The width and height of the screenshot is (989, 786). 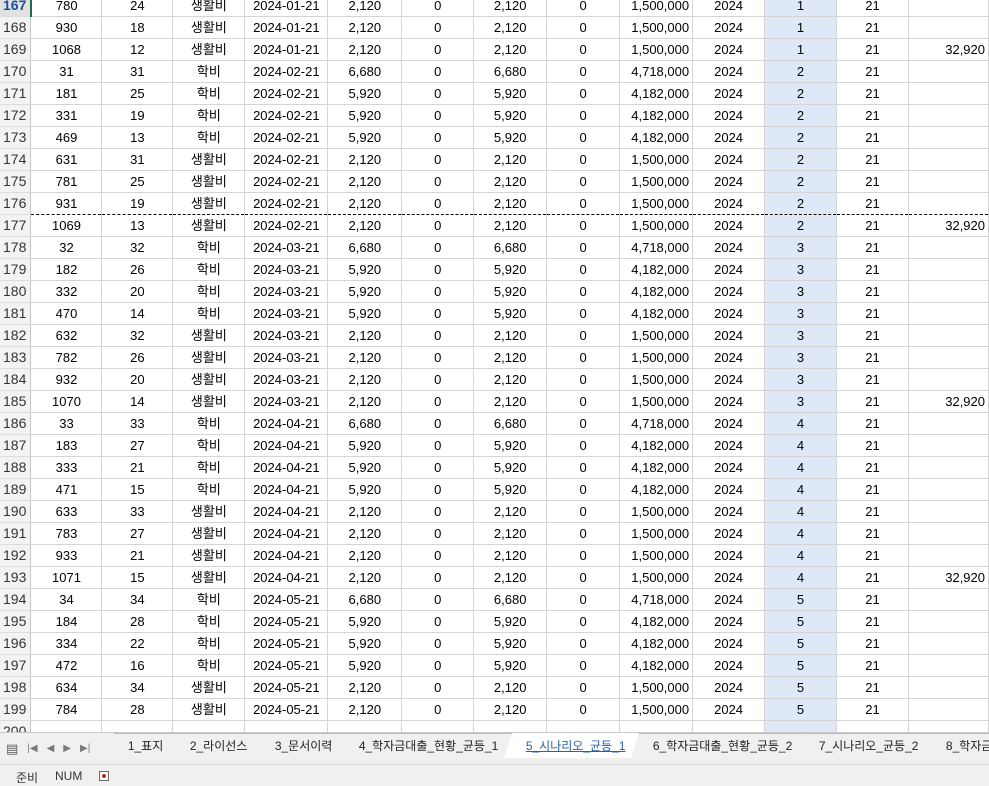 I want to click on row-header: 186, so click(x=16, y=423).